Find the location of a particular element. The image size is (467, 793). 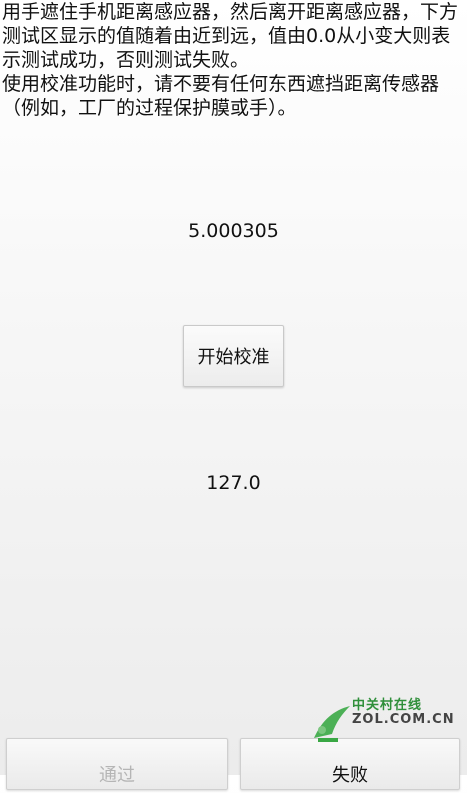

fail-button: 失败 is located at coordinates (350, 764).